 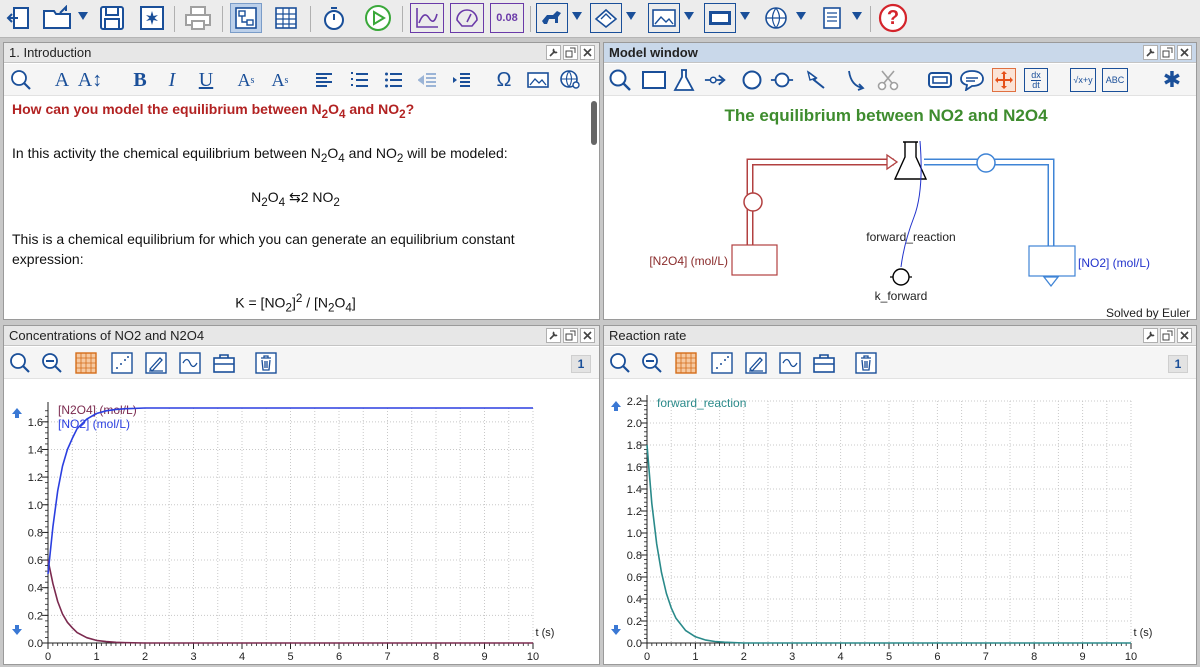 I want to click on timer-icon, so click(x=334, y=18).